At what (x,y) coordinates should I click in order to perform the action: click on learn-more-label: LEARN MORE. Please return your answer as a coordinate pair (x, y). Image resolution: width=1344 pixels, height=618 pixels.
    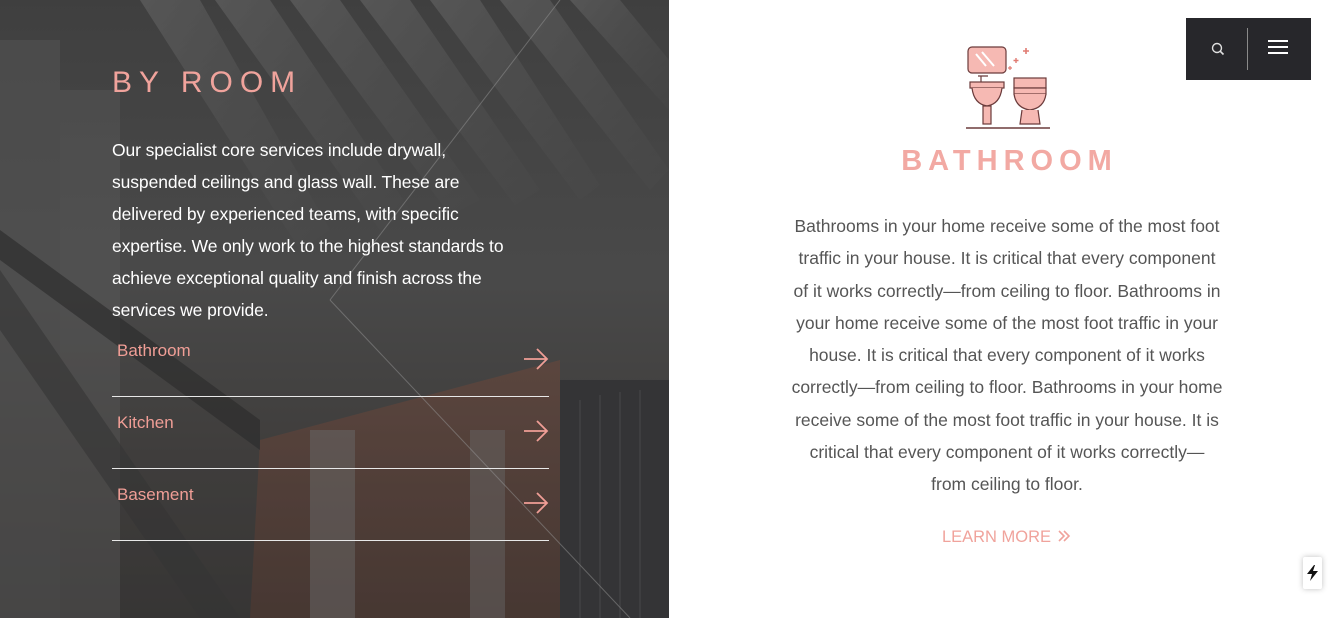
    Looking at the image, I should click on (996, 537).